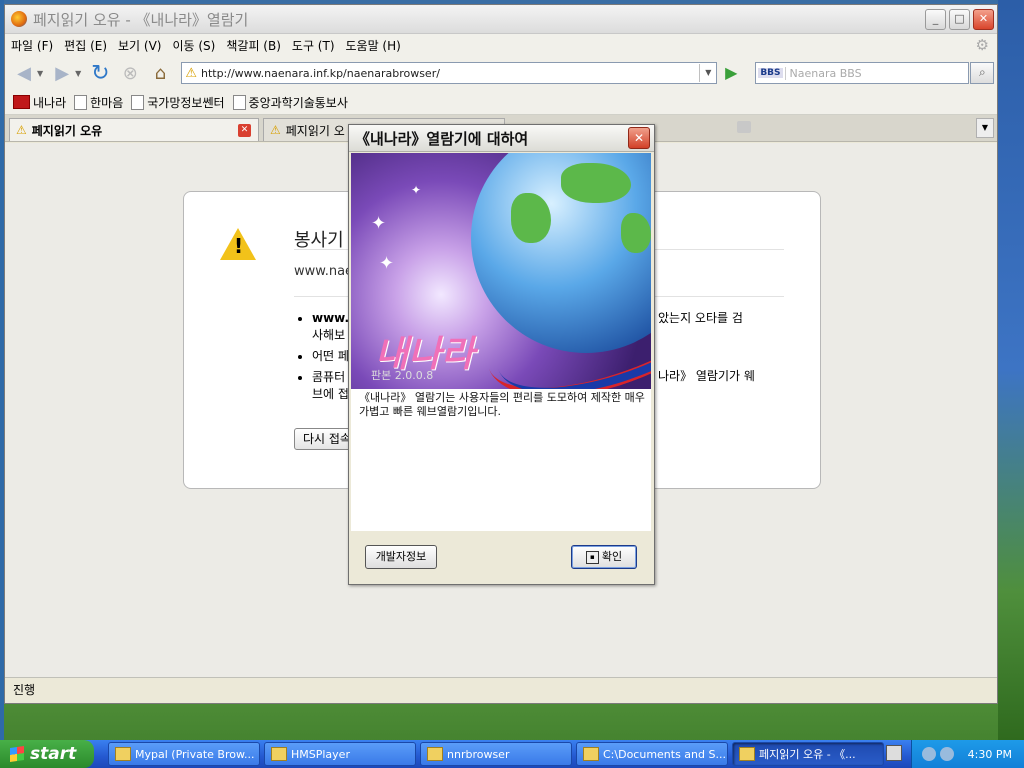 The width and height of the screenshot is (1024, 768). Describe the element at coordinates (894, 753) in the screenshot. I see `keyboard-icon` at that location.